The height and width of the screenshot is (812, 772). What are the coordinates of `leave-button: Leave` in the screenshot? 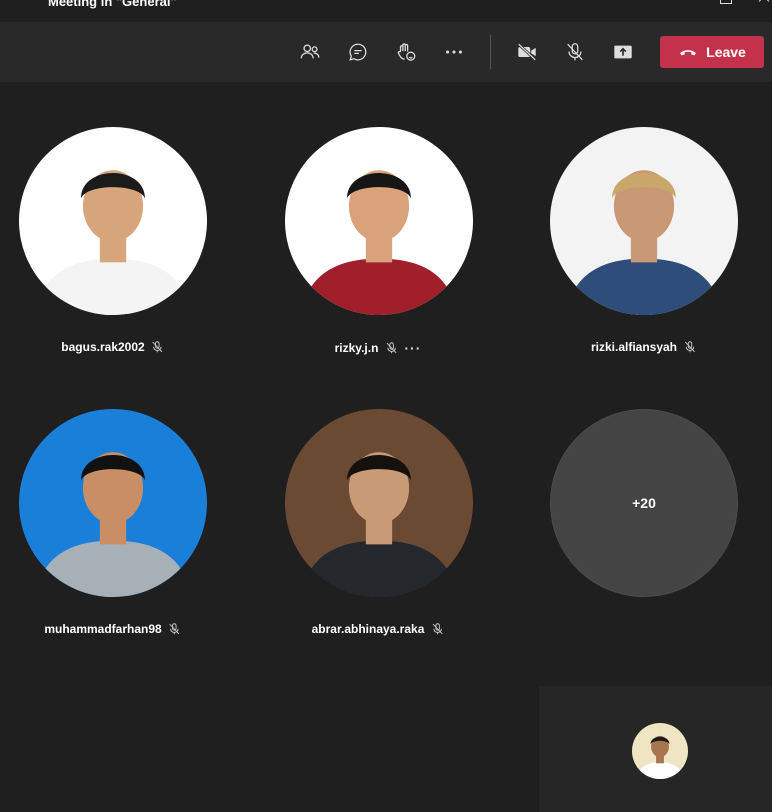 It's located at (712, 52).